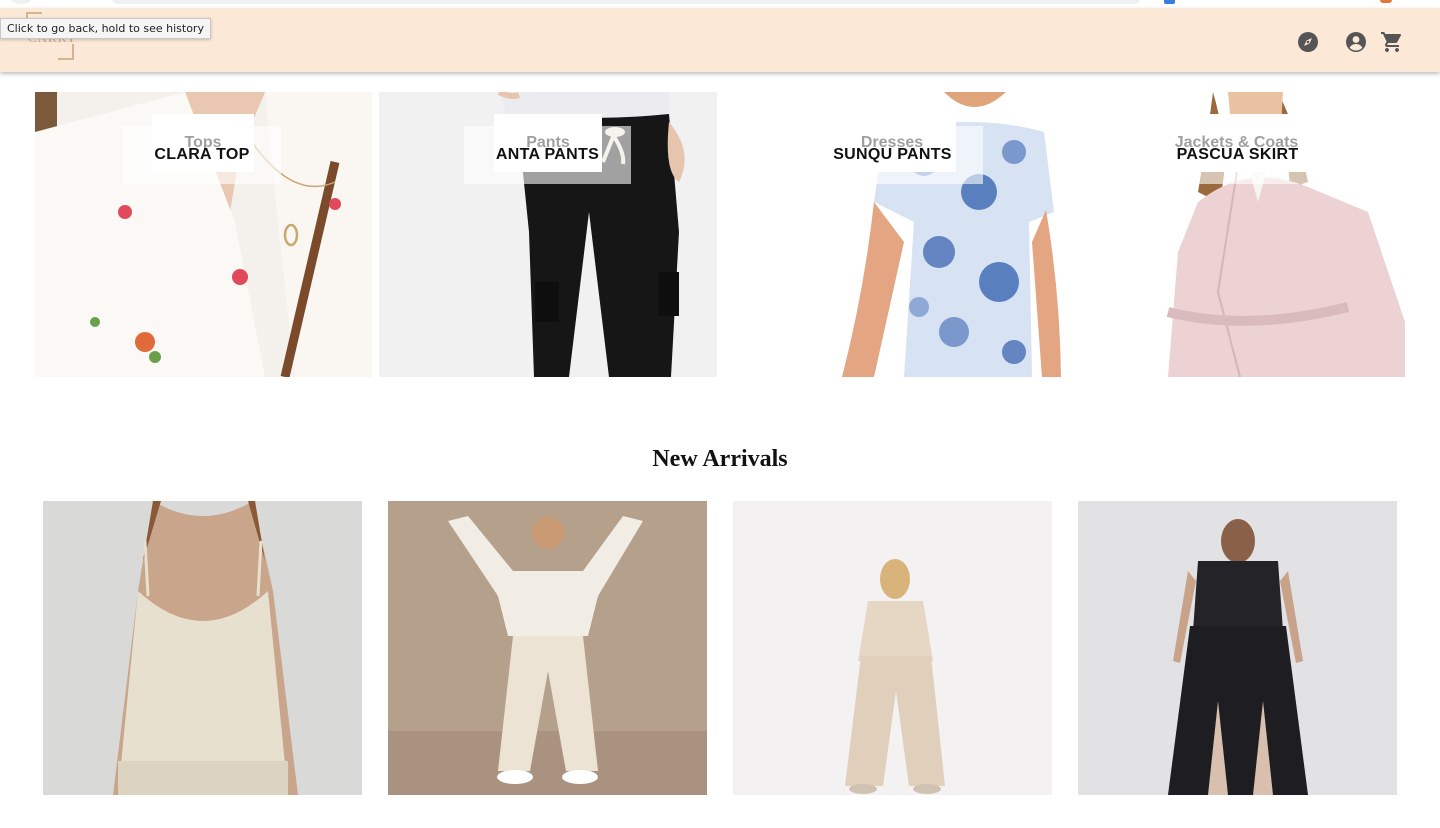 This screenshot has width=1440, height=828. What do you see at coordinates (1356, 42) in the screenshot?
I see `account-circle-icon` at bounding box center [1356, 42].